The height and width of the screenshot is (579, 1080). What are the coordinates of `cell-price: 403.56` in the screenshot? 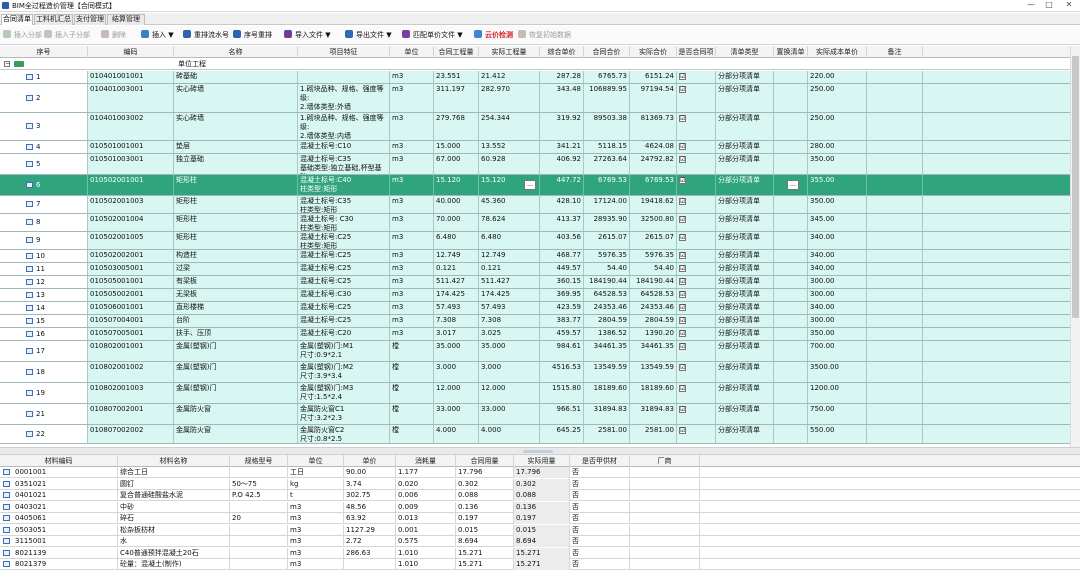 It's located at (562, 240).